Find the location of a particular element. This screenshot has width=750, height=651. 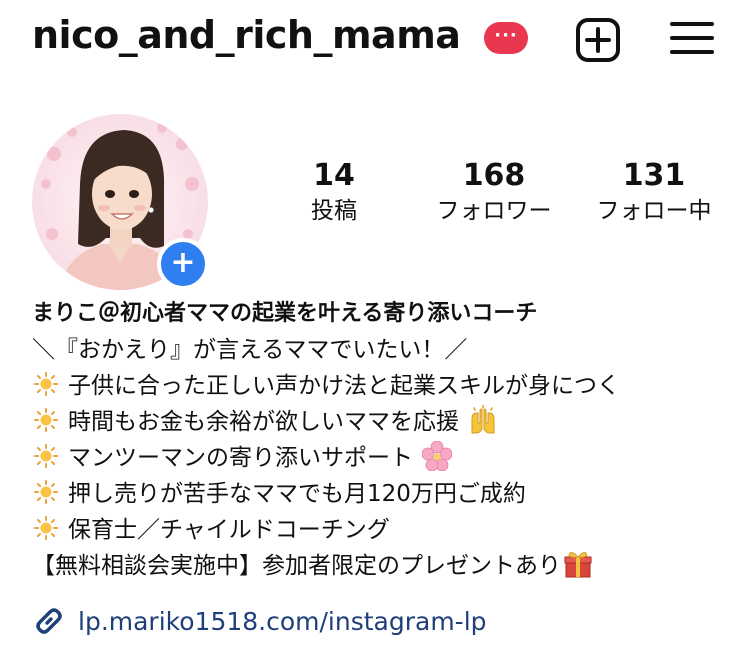

bio-point-text: 子供に合った正しい声かけ法と起業スキルが身につく is located at coordinates (344, 386).